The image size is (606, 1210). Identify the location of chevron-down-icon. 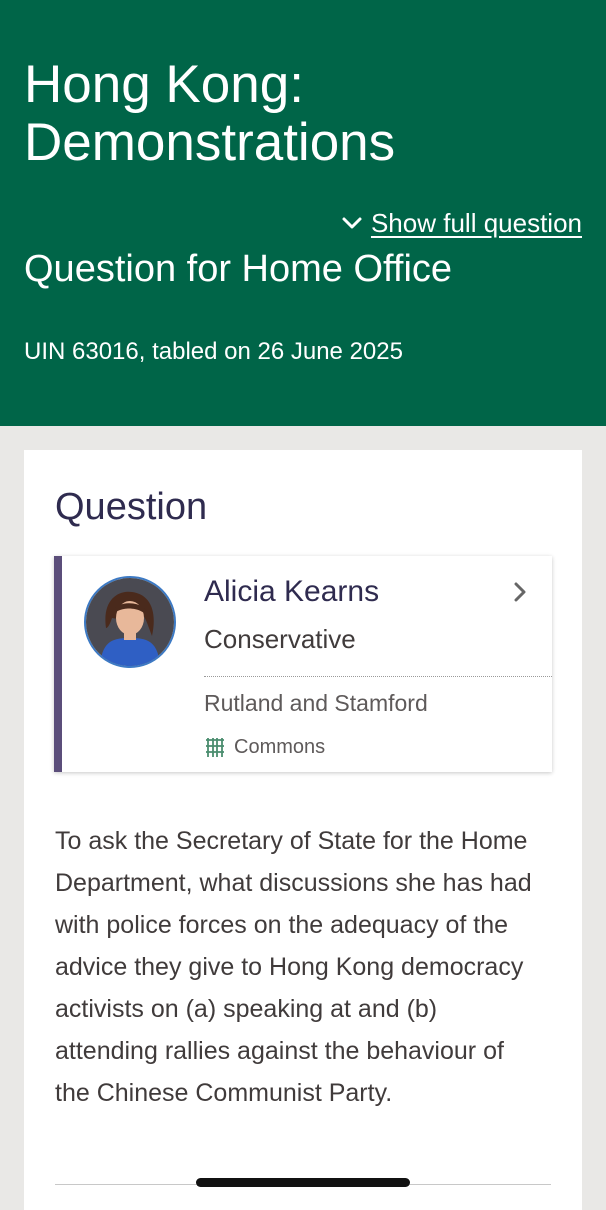
(352, 223).